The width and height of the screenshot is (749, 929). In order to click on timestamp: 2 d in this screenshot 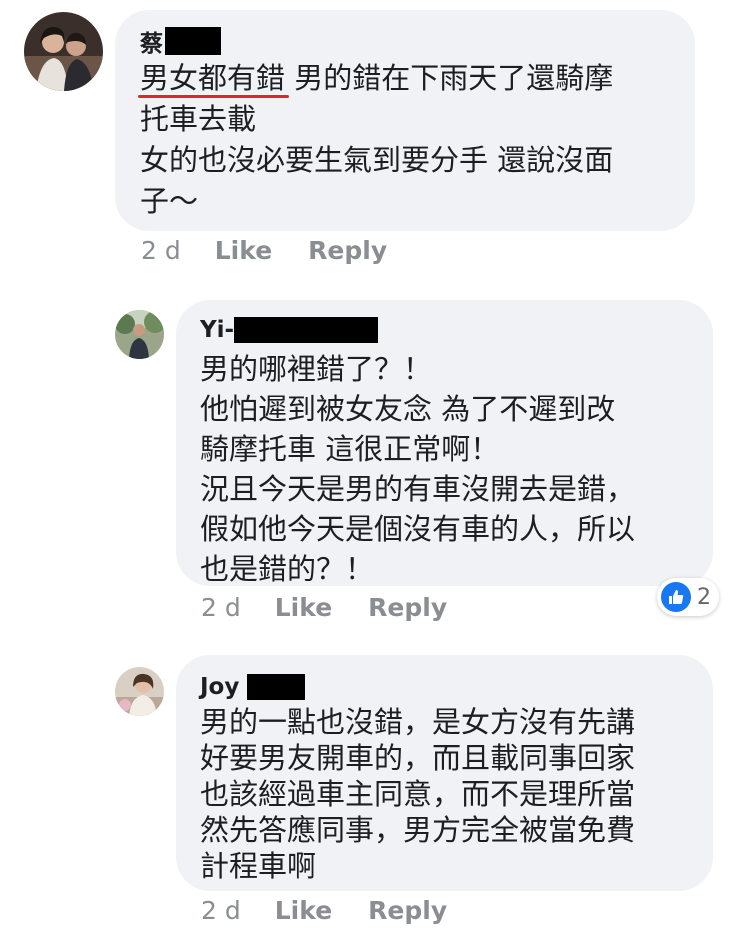, I will do `click(221, 910)`.